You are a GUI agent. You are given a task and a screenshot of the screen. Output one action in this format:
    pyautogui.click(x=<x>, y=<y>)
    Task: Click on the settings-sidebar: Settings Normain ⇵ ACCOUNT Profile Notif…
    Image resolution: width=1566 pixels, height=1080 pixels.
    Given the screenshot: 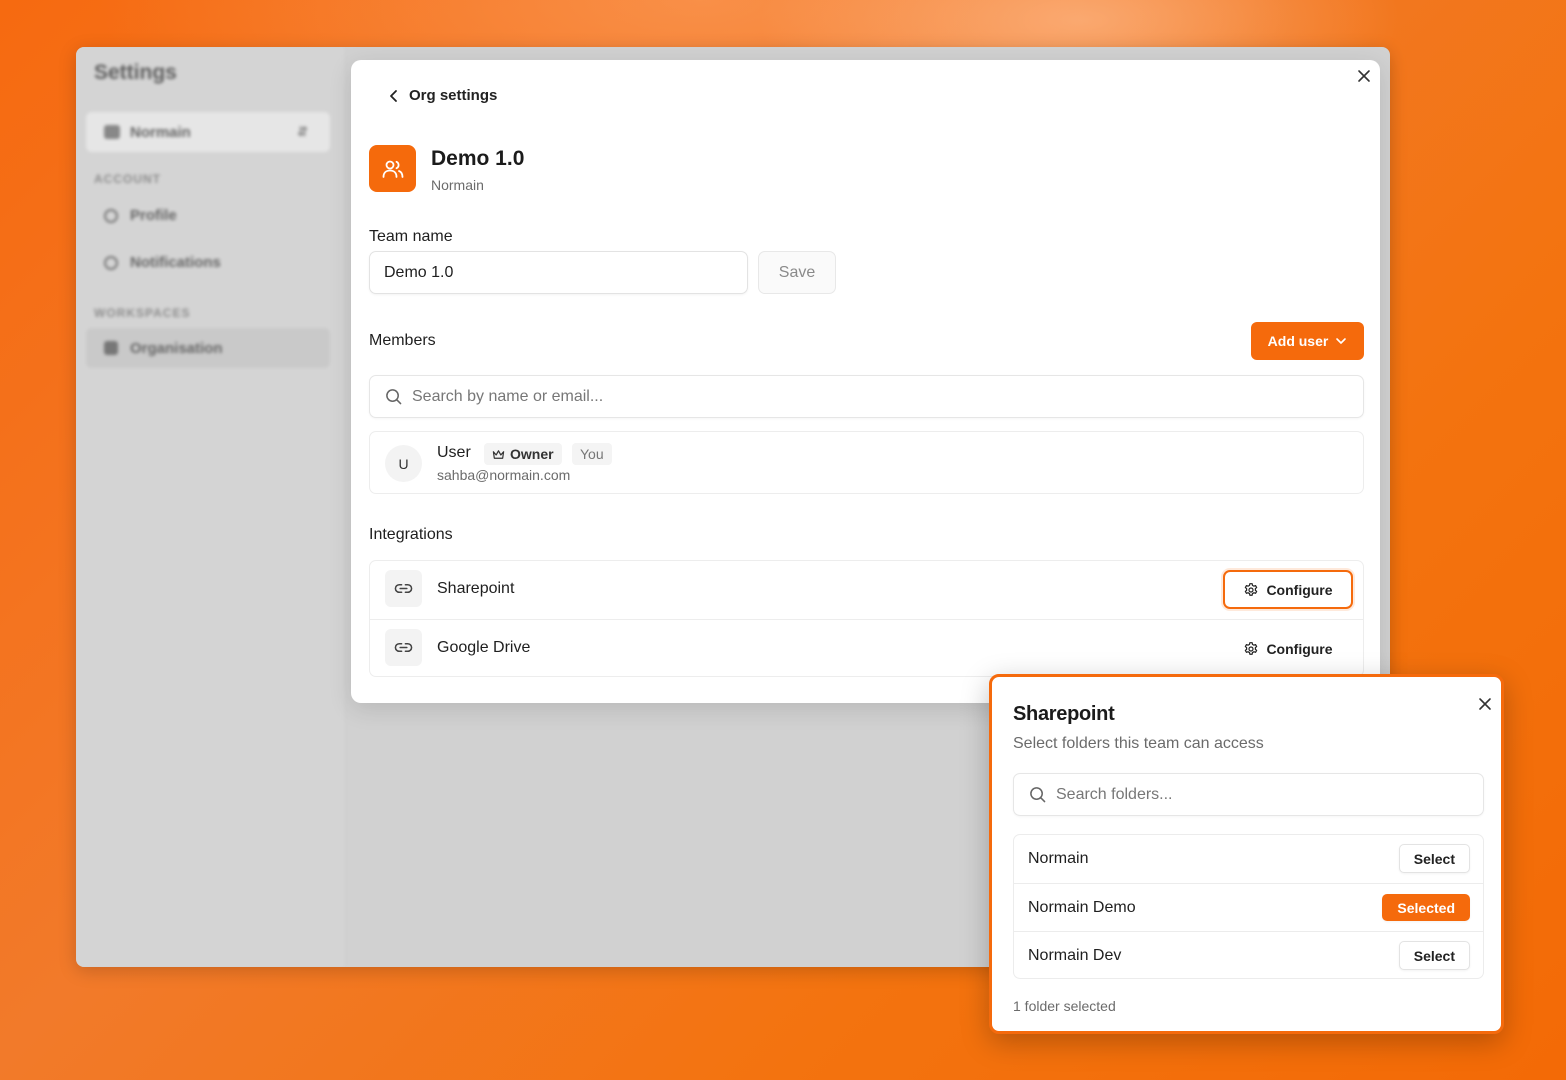 What is the action you would take?
    pyautogui.click(x=210, y=507)
    